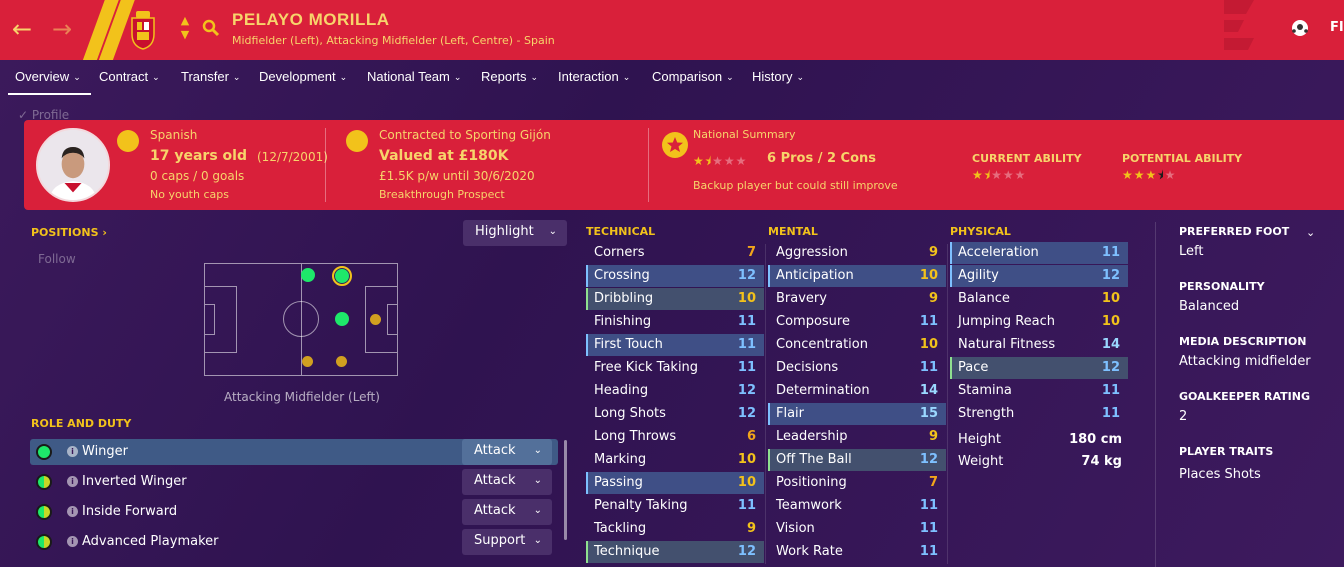  Describe the element at coordinates (302, 397) in the screenshot. I see `pitch-caption: Attacking Midfielder (Left)` at that location.